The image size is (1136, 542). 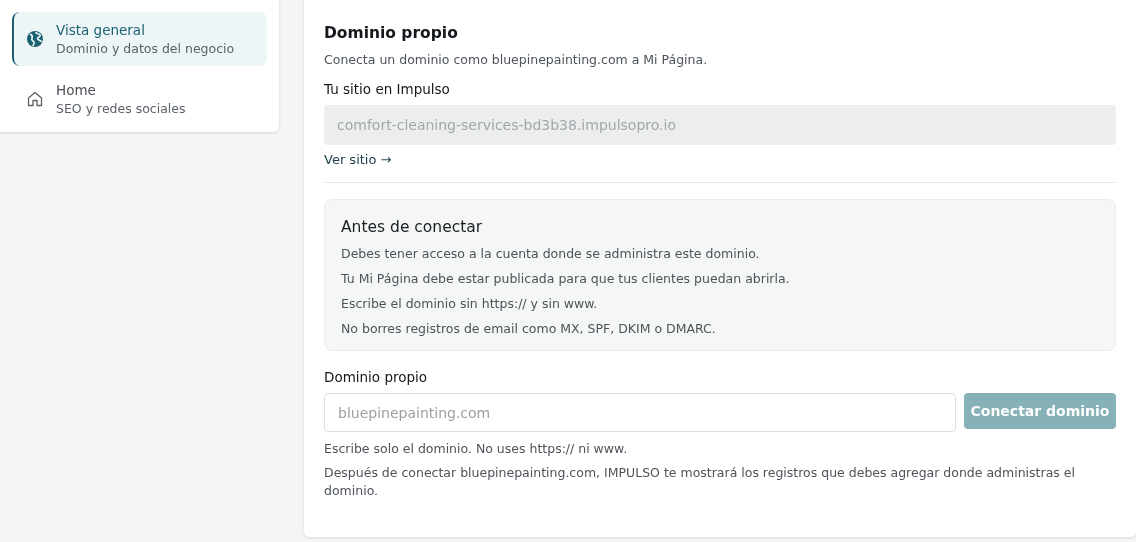 I want to click on notice-text: Debes tener acceso a la cuenta donde se administra este dominio., so click(x=551, y=253).